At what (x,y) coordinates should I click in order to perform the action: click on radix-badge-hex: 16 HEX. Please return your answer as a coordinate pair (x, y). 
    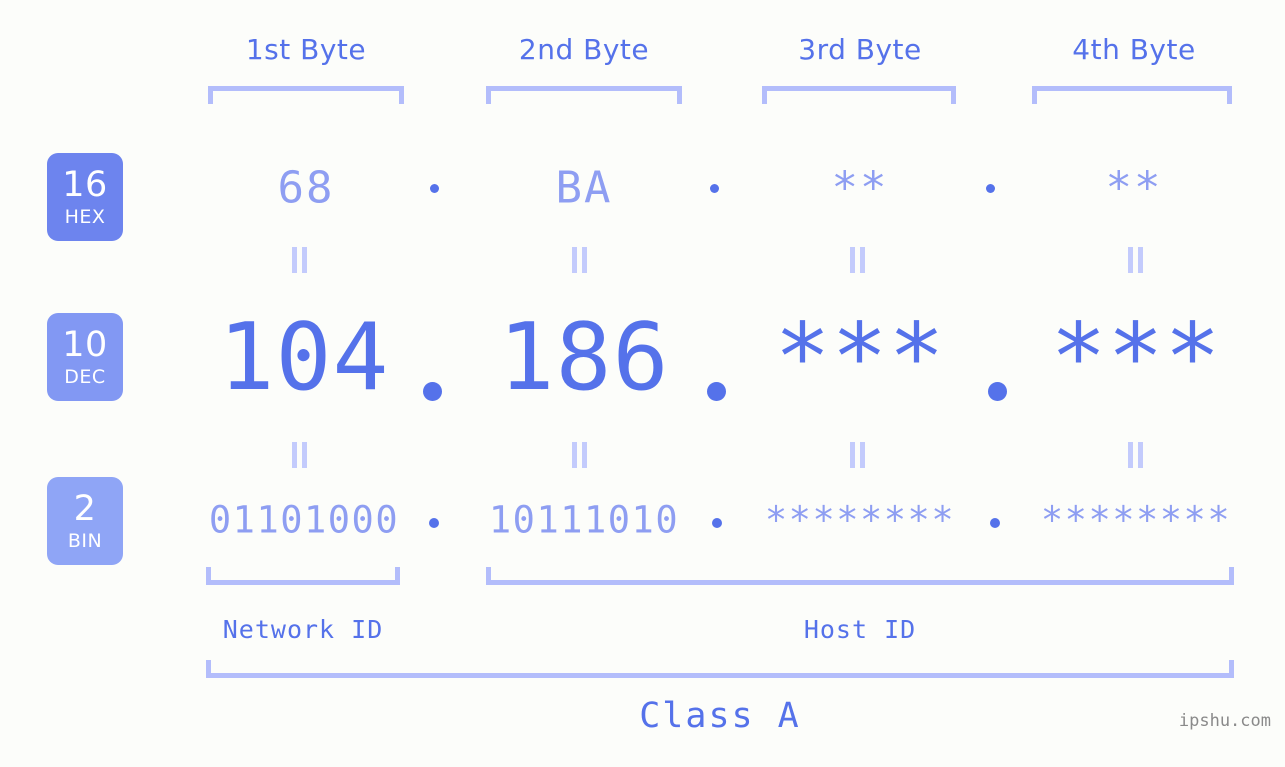
    Looking at the image, I should click on (85, 197).